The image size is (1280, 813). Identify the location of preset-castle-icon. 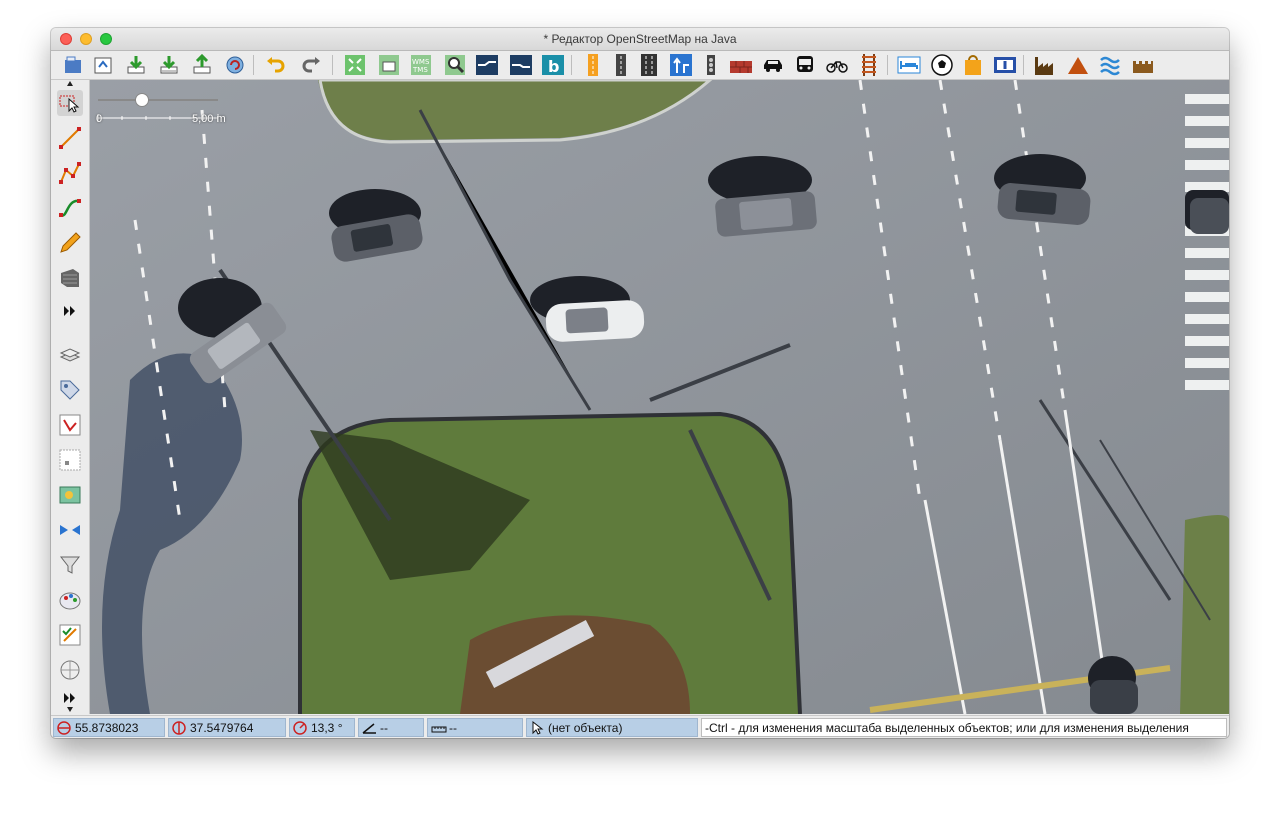
(1143, 65).